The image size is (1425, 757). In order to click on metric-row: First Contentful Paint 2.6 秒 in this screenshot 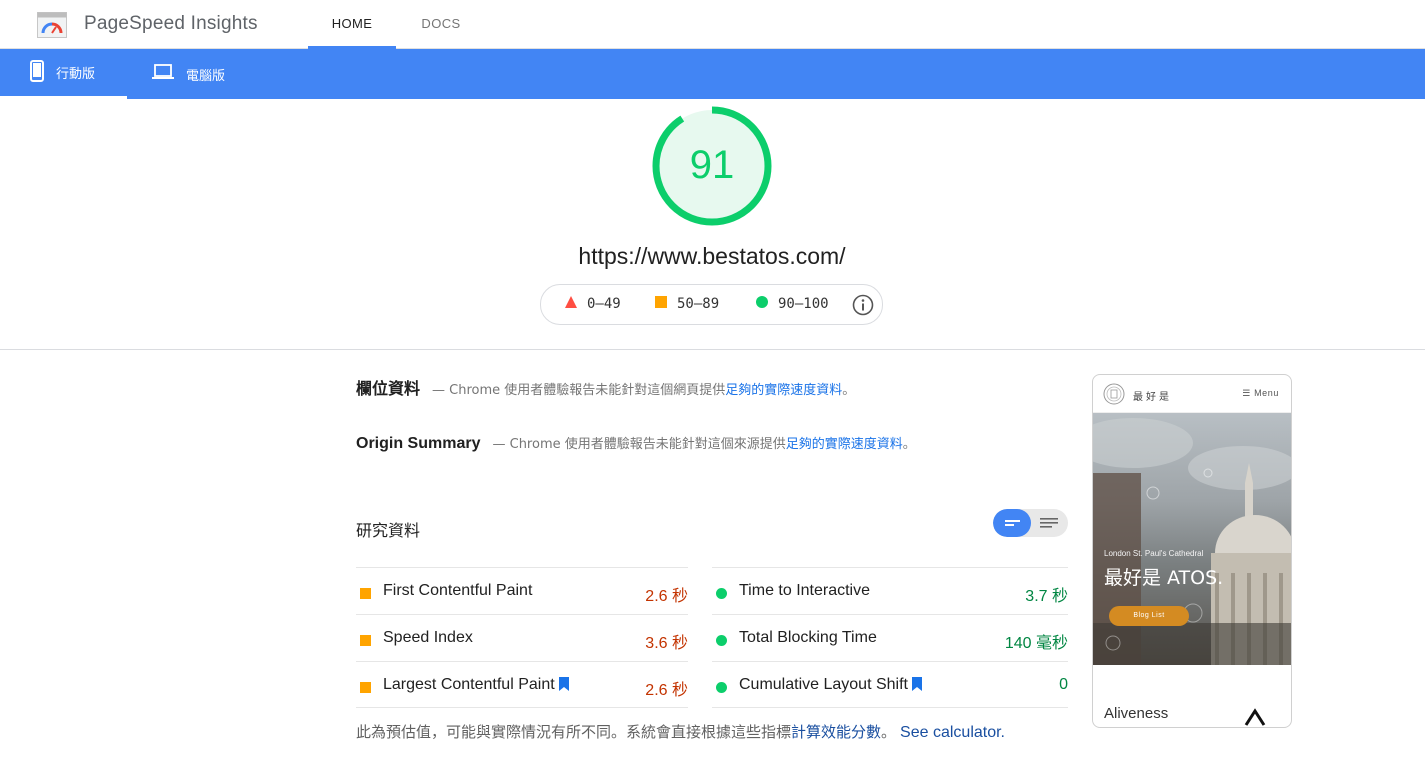, I will do `click(522, 590)`.